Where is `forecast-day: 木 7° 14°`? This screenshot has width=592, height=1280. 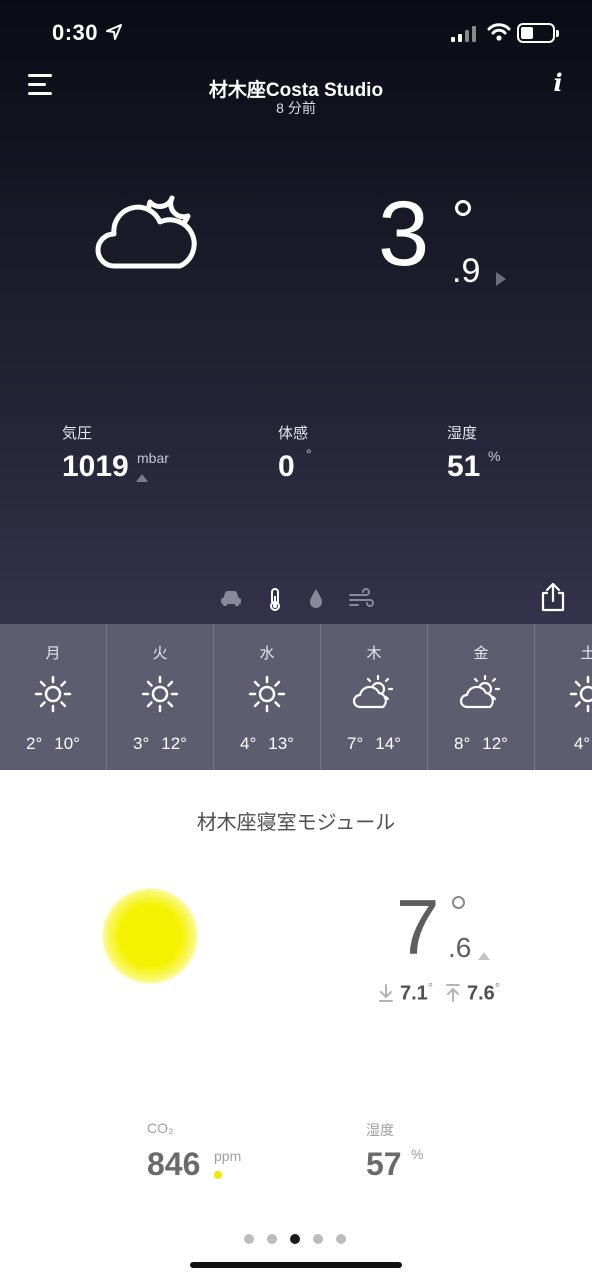
forecast-day: 木 7° 14° is located at coordinates (374, 697).